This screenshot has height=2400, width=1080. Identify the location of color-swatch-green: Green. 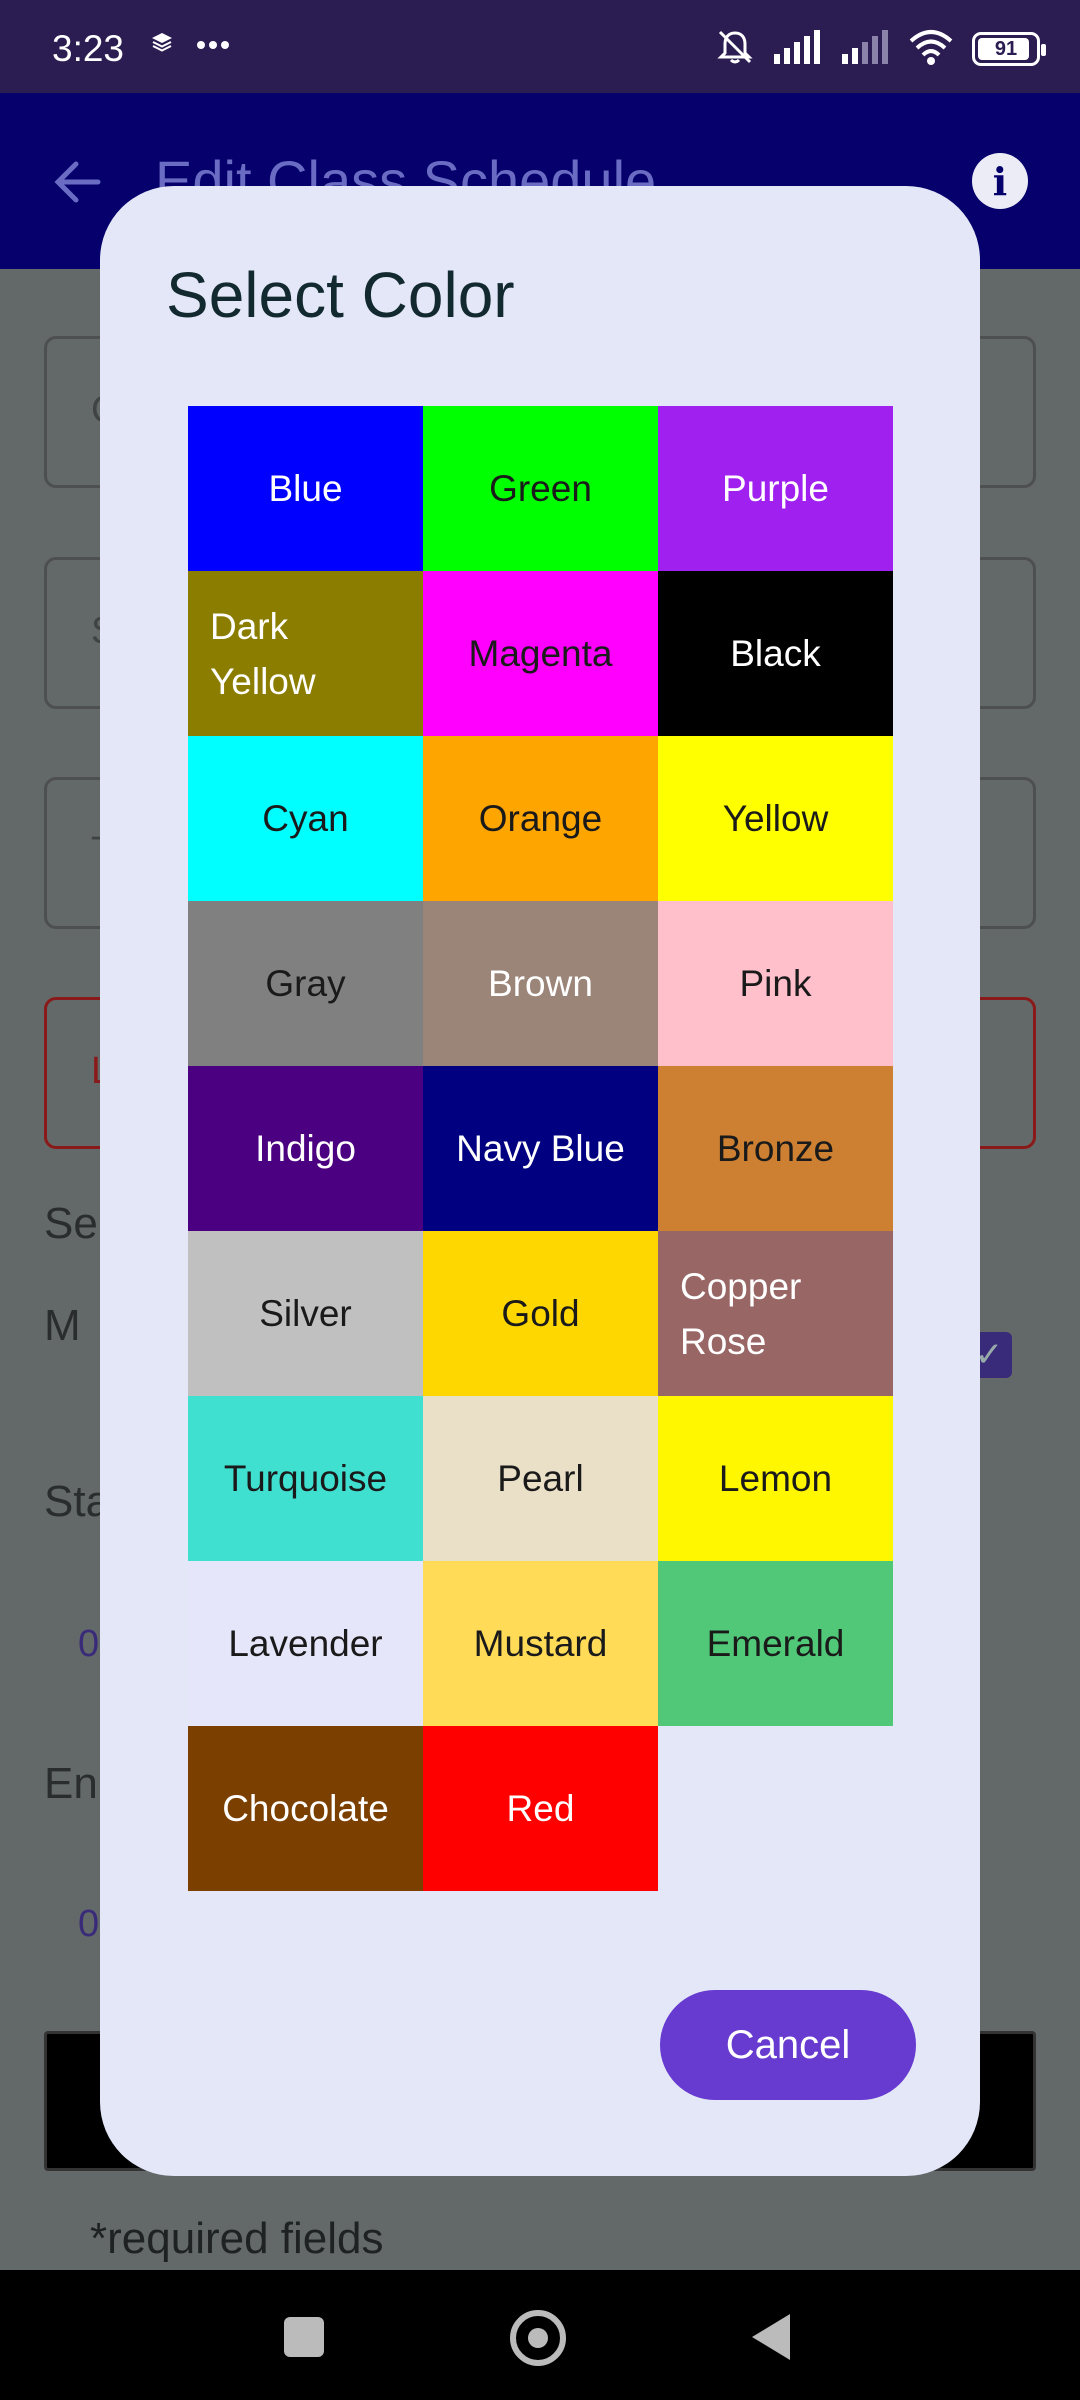
(540, 488).